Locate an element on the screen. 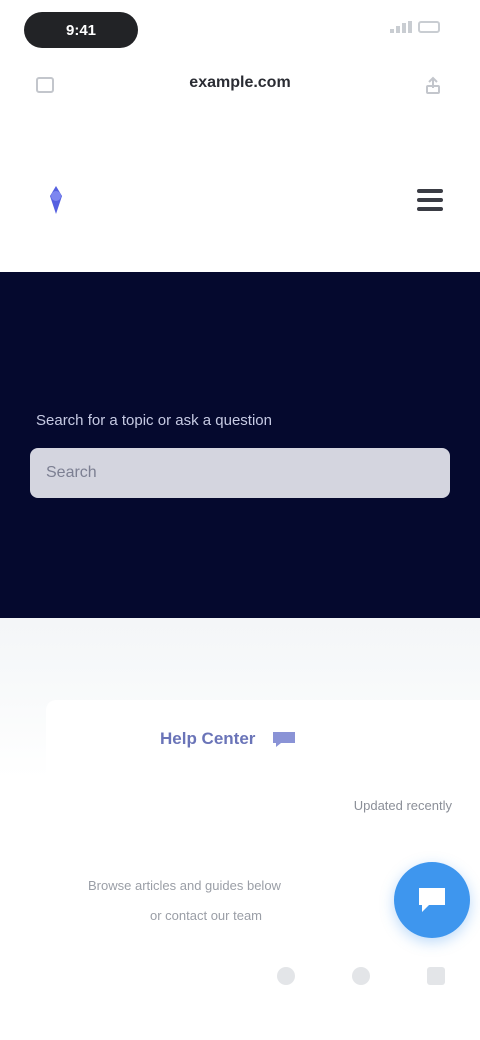  brand-row: Help Center is located at coordinates (229, 739).